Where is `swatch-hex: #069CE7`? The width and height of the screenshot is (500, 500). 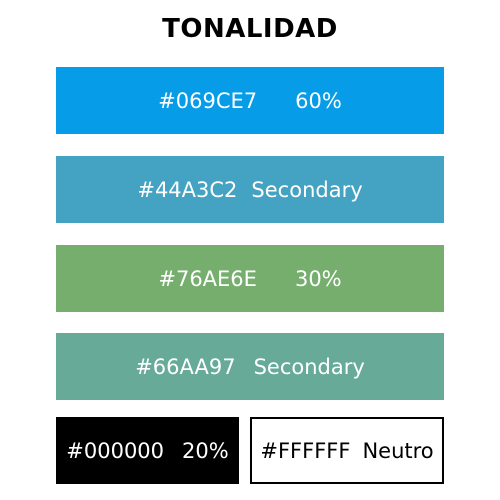 swatch-hex: #069CE7 is located at coordinates (208, 100).